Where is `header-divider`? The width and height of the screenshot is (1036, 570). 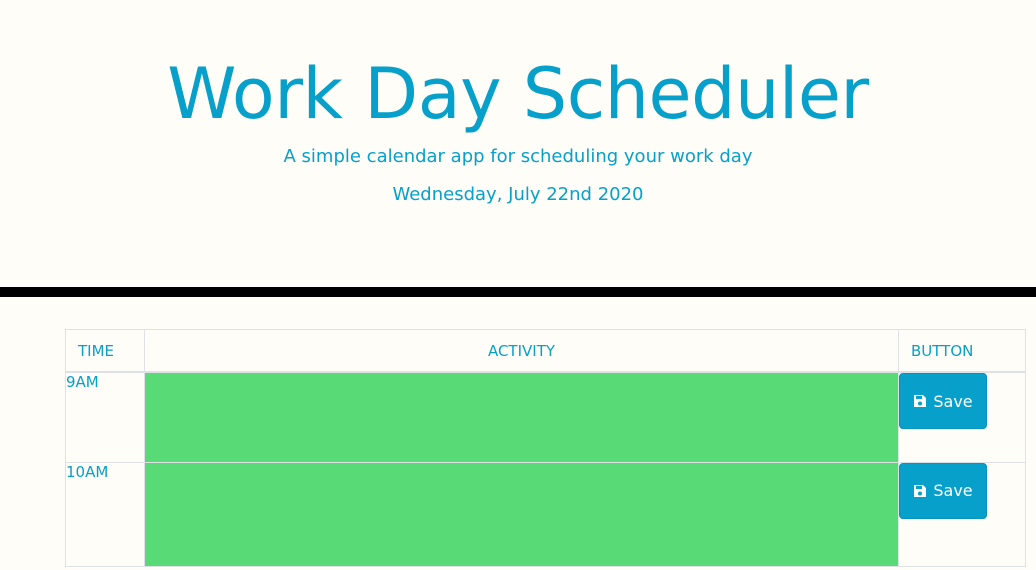 header-divider is located at coordinates (518, 292).